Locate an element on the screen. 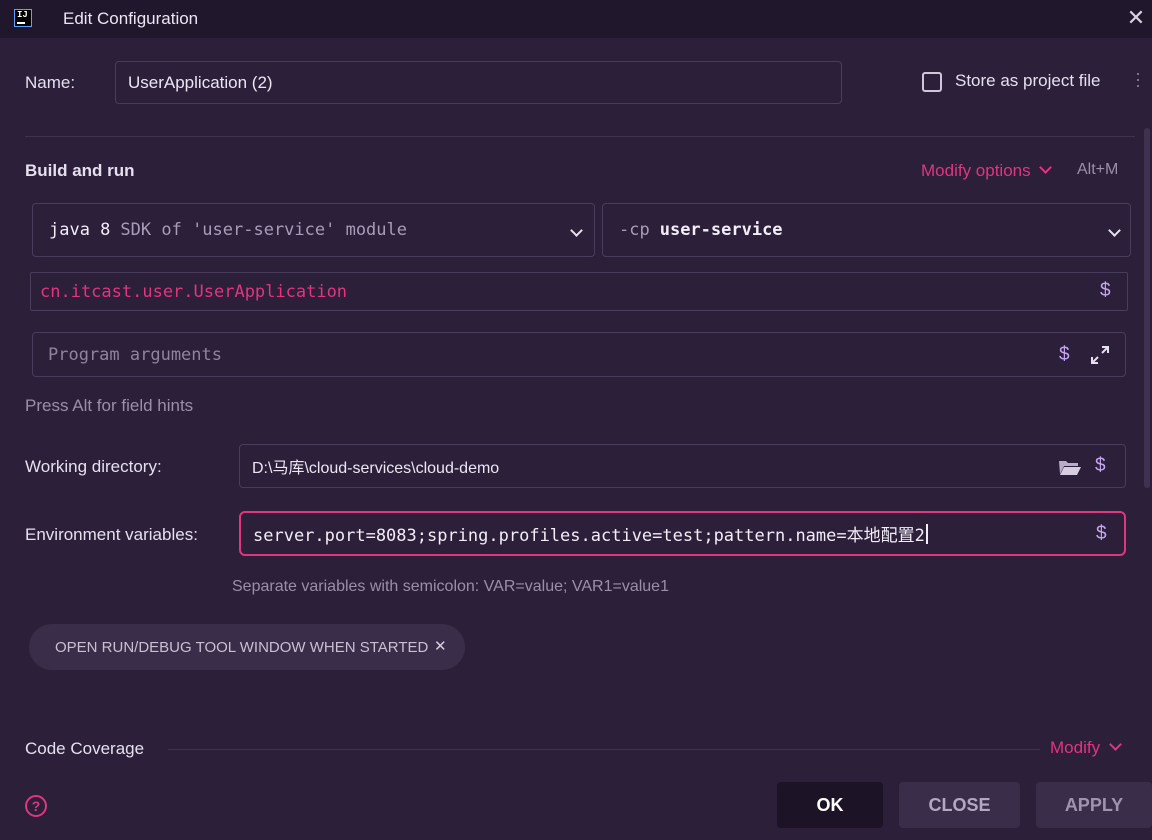 The image size is (1152, 840). title-bar: IJ Edit Configuration ✕ is located at coordinates (576, 19).